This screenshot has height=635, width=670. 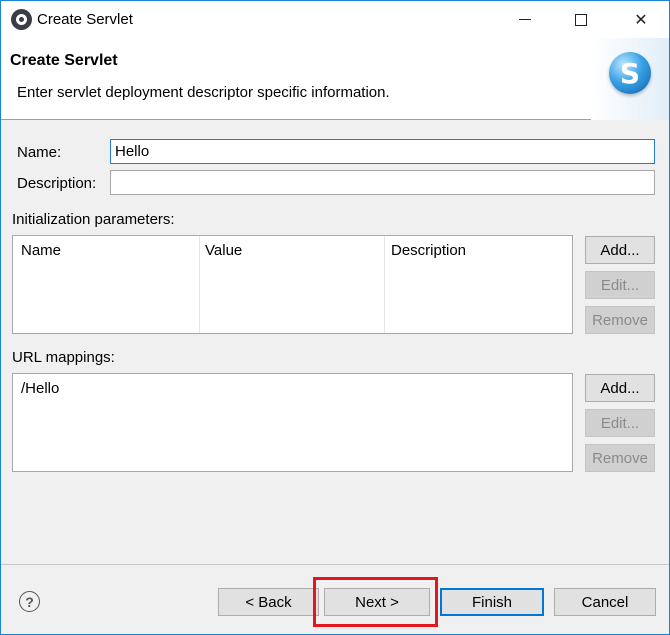 What do you see at coordinates (292, 422) in the screenshot?
I see `url-mappings-list: /Hello` at bounding box center [292, 422].